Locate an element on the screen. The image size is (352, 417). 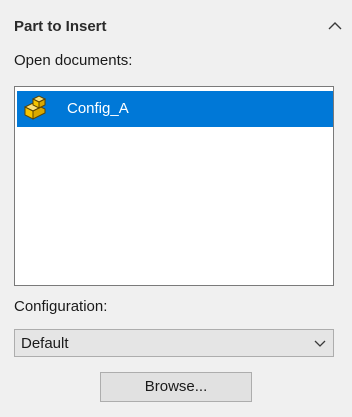
part-icon is located at coordinates (35, 107).